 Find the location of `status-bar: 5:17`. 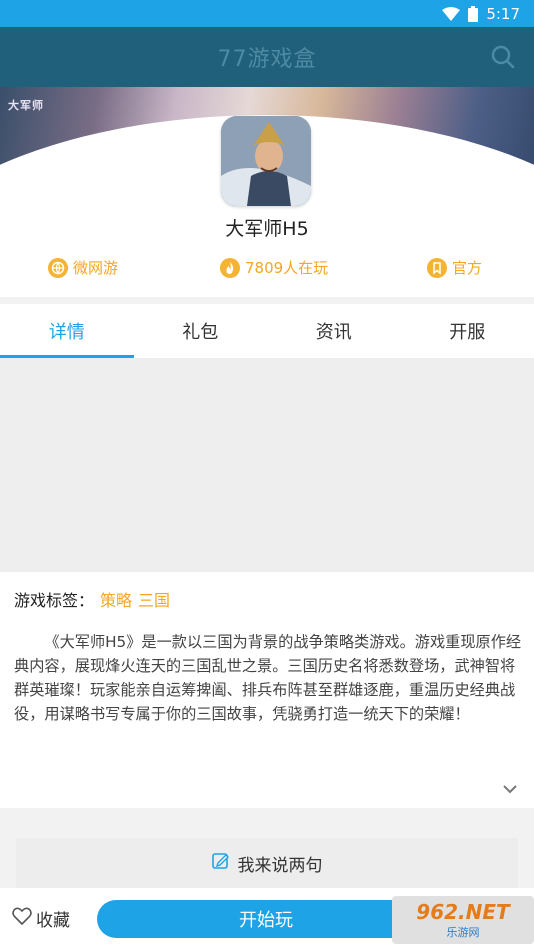

status-bar: 5:17 is located at coordinates (267, 13).